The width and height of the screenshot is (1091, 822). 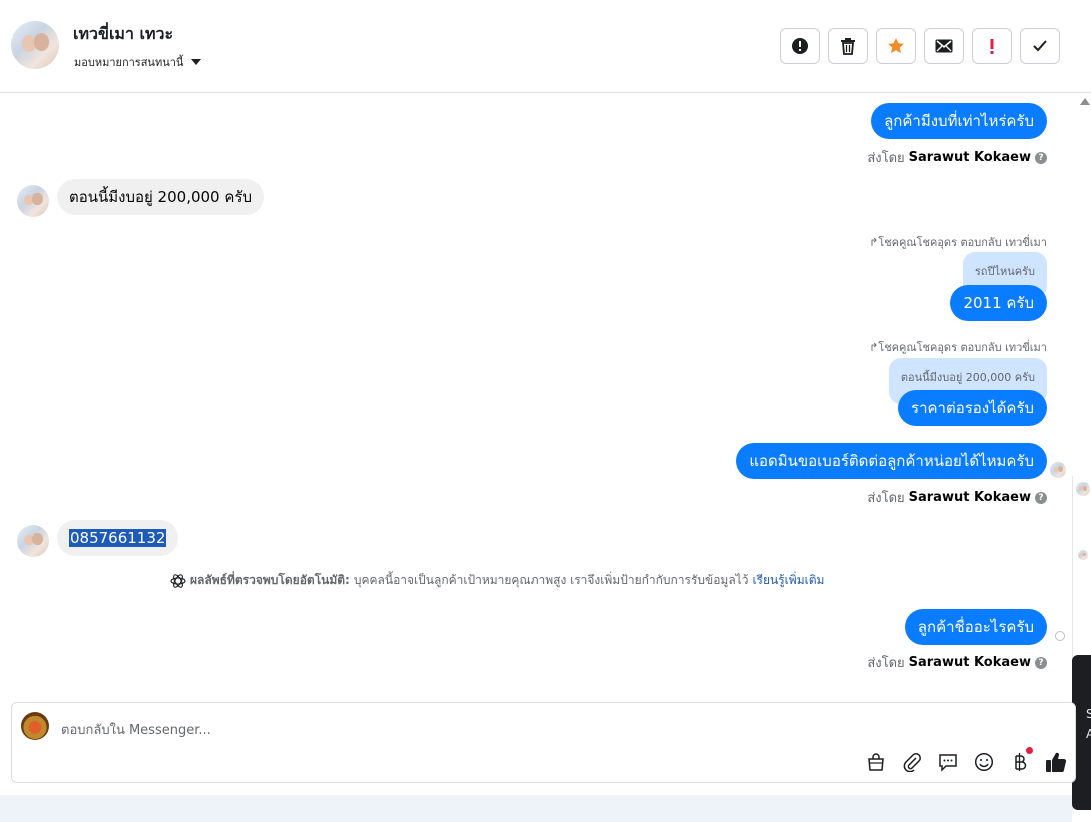 I want to click on composer-actions, so click(x=966, y=760).